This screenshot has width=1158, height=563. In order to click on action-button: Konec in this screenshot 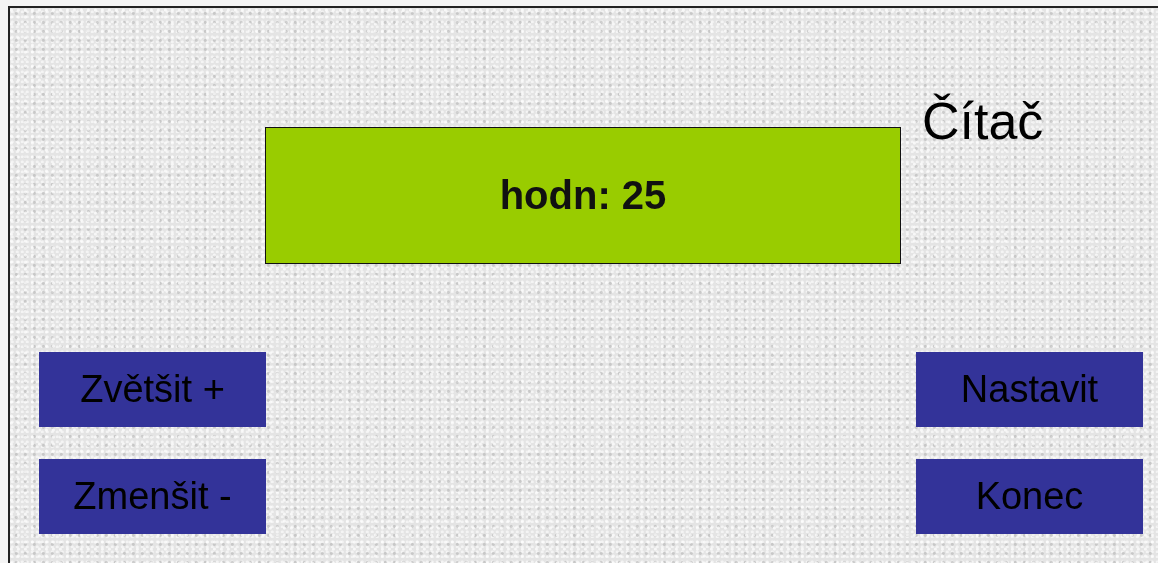, I will do `click(1029, 496)`.